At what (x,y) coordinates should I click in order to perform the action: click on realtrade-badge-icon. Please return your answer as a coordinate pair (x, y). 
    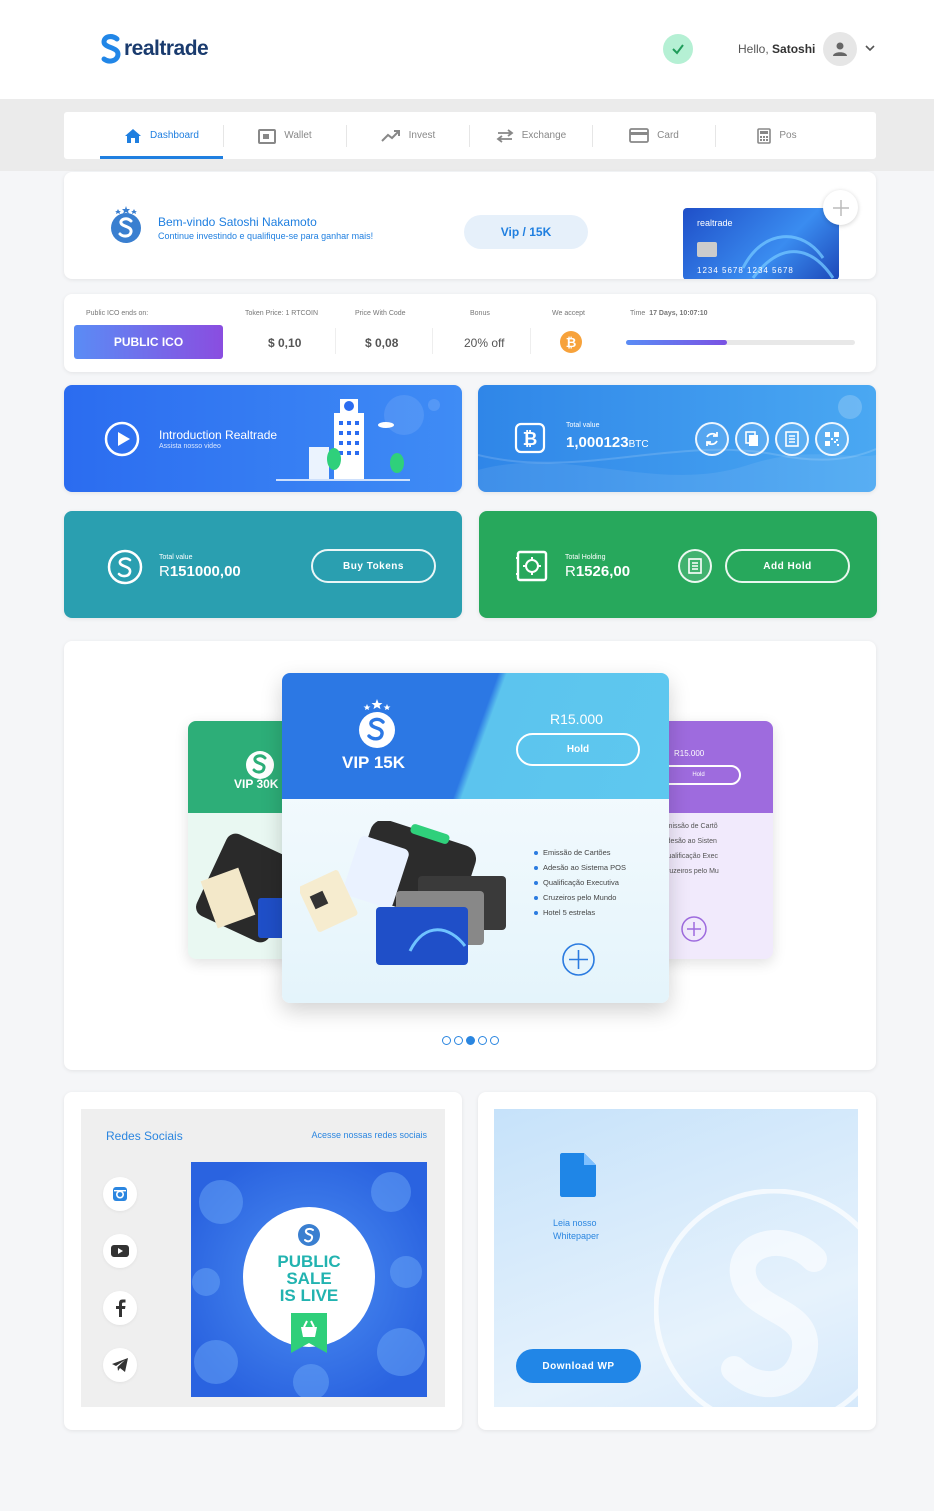
    Looking at the image, I should click on (126, 224).